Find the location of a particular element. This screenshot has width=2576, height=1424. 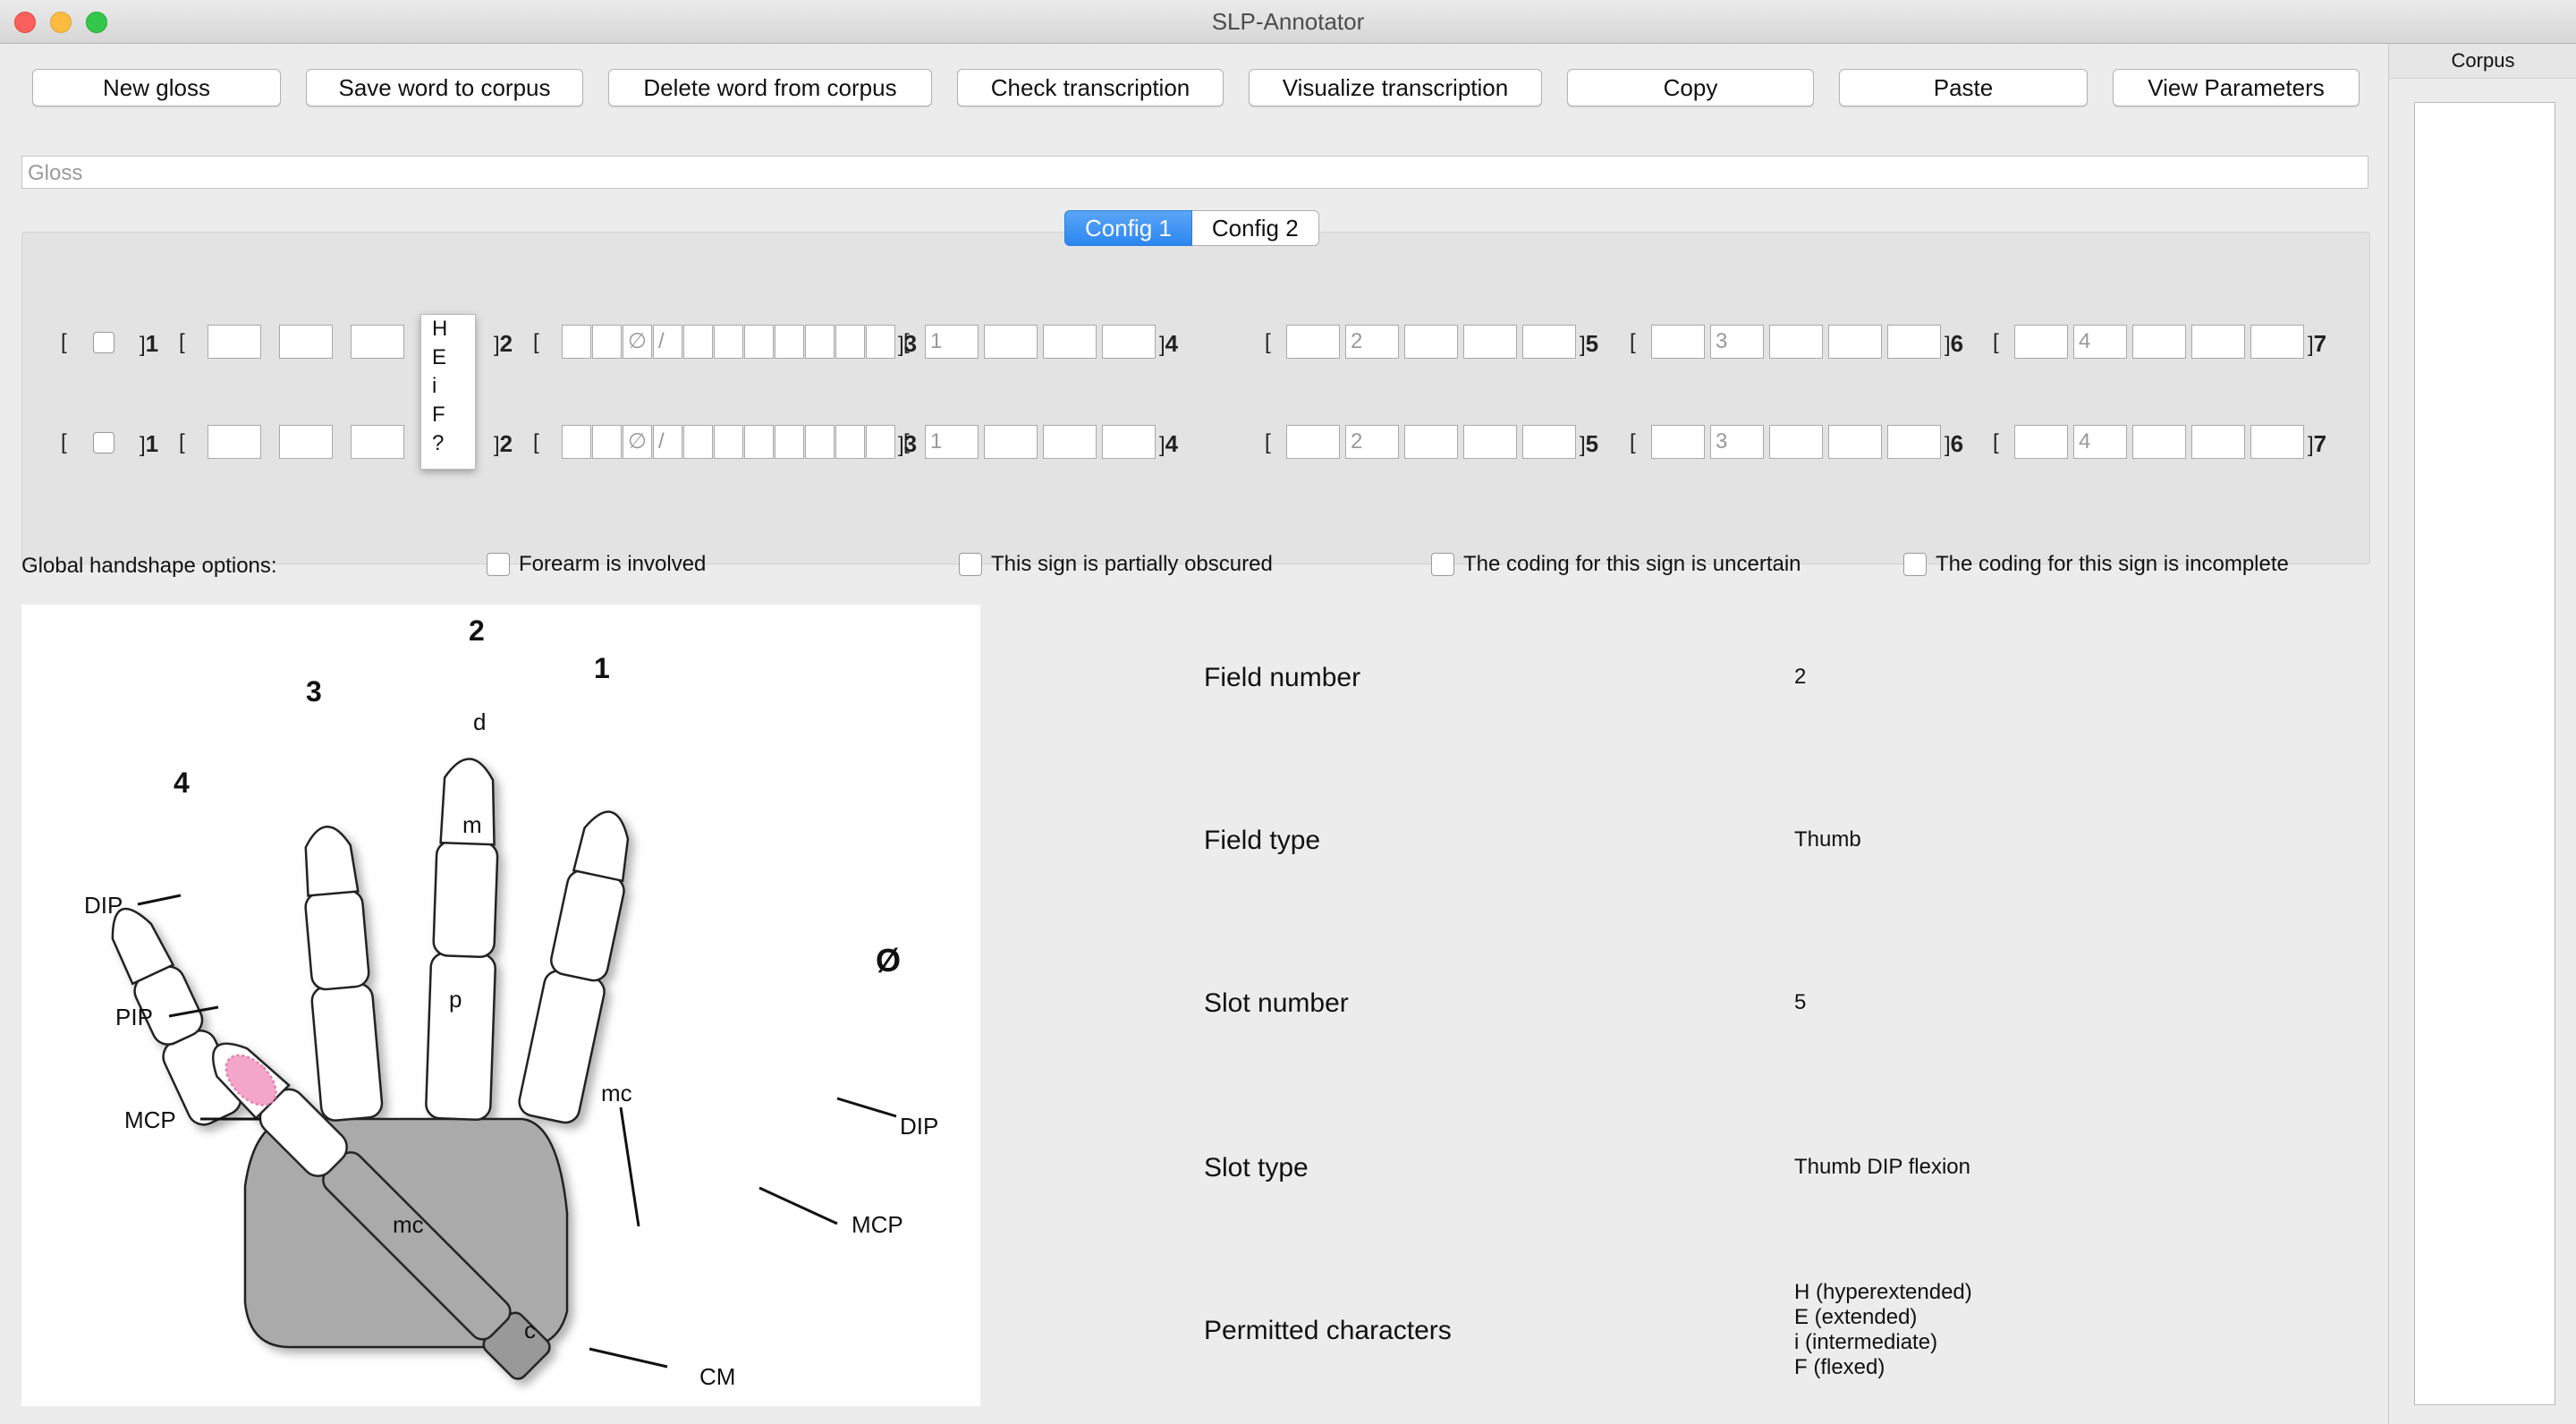

save-word-button: Save word to corpus is located at coordinates (444, 87).